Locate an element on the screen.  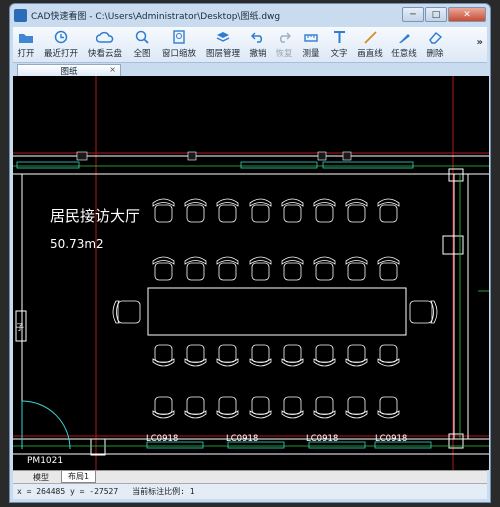
text-label: 文字 is located at coordinates (339, 54).